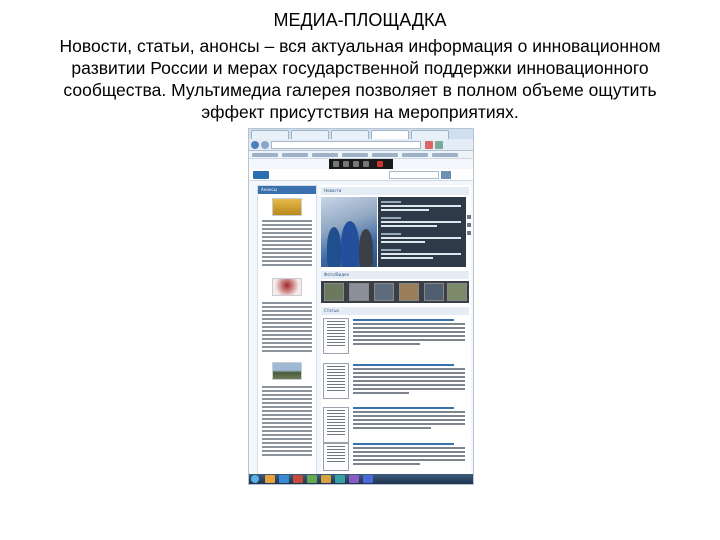  What do you see at coordinates (361, 479) in the screenshot?
I see `os-taskbar` at bounding box center [361, 479].